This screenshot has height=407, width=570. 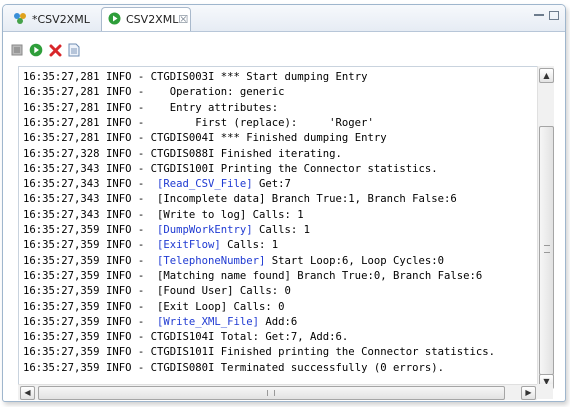 I want to click on log-line: 16:35:27,281 INFO - Entry attributes:, so click(x=150, y=108).